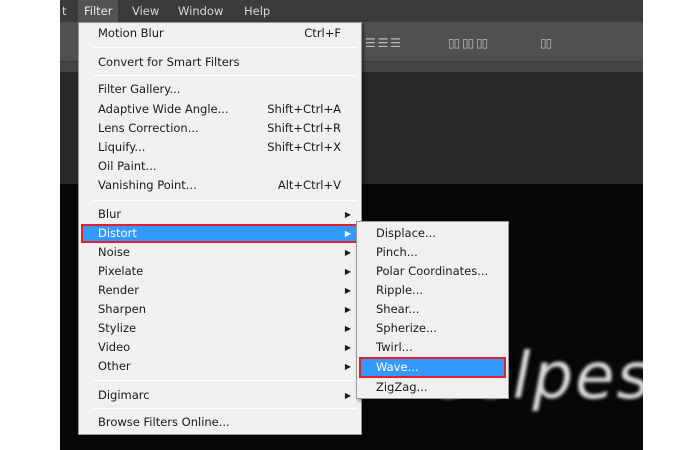  I want to click on menu-bar: t Filter View Window Help, so click(351, 11).